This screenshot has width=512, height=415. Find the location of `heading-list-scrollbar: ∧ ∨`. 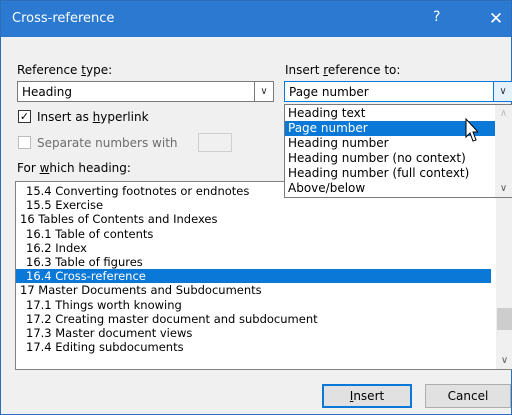

heading-list-scrollbar: ∧ ∨ is located at coordinates (504, 275).